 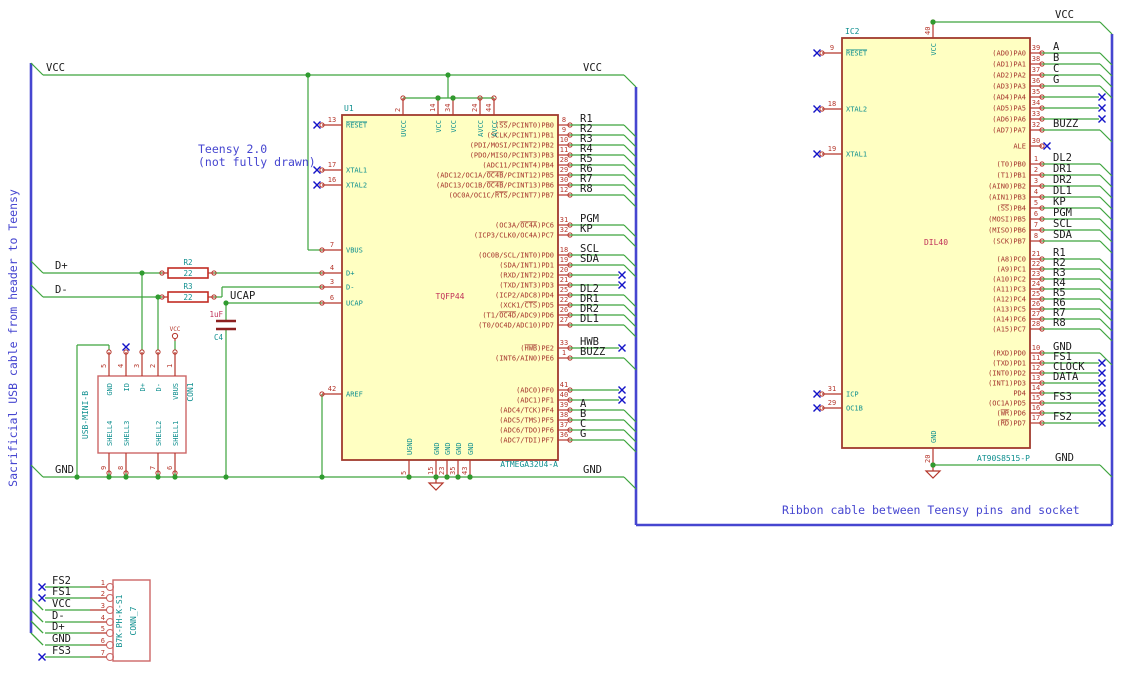 What do you see at coordinates (410, 446) in the screenshot?
I see `pin-name: UGND` at bounding box center [410, 446].